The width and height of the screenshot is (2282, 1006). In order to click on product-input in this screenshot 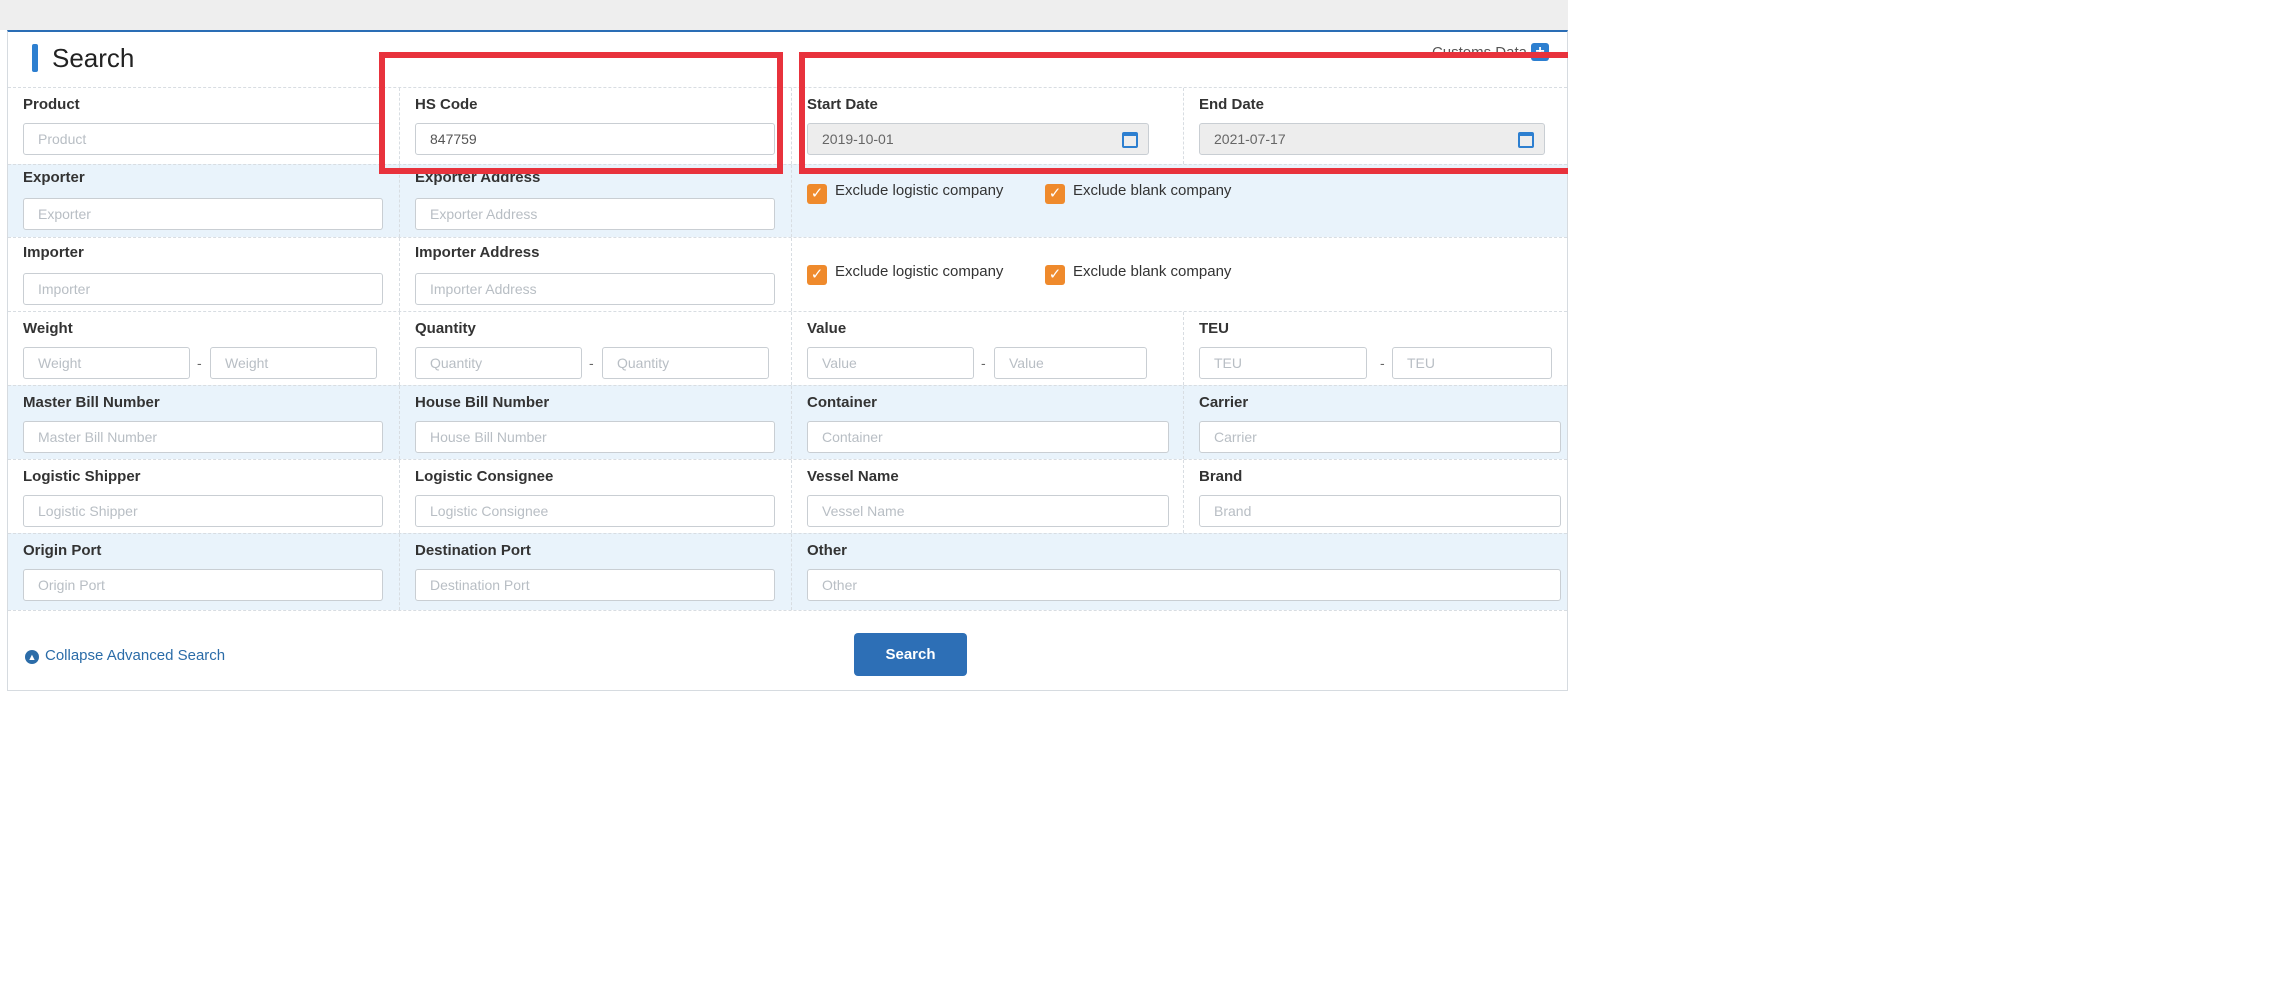, I will do `click(203, 139)`.